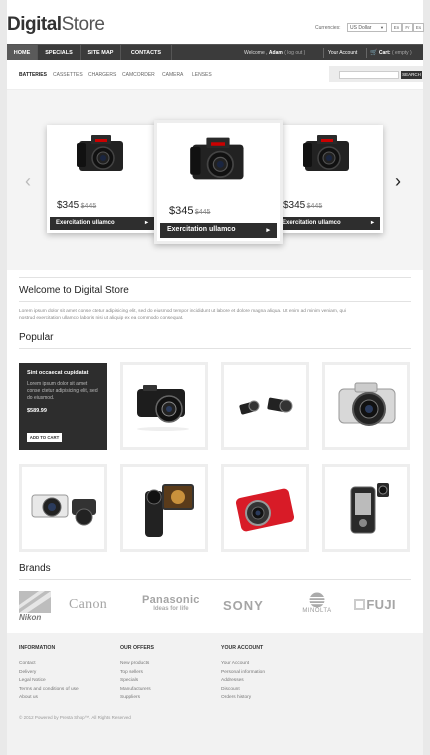 The height and width of the screenshot is (755, 430). I want to click on welcome-prefix: Welcome ,, so click(256, 53).